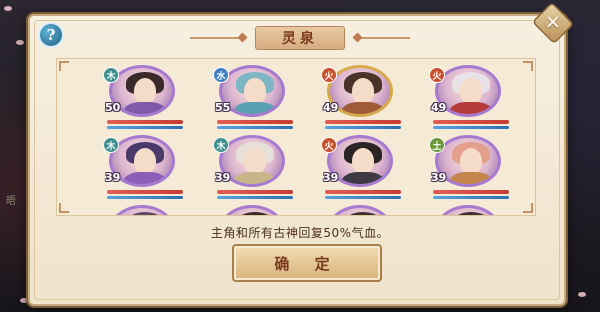  I want to click on dialog-title-bar: 灵泉, so click(300, 38).